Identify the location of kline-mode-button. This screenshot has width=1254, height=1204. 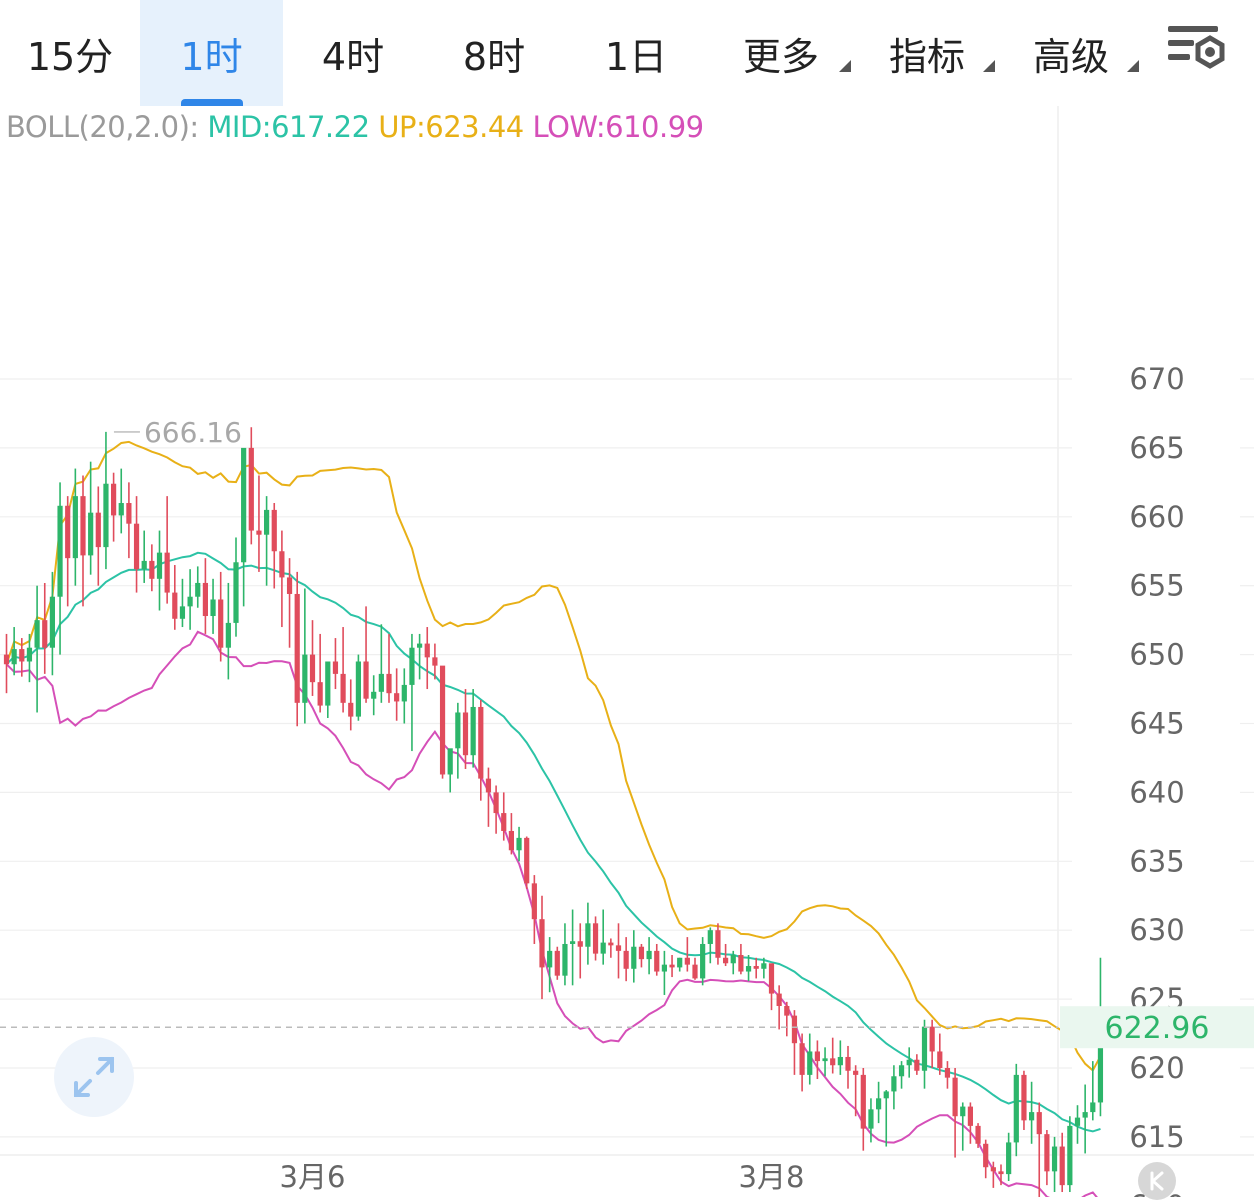
(1157, 1181).